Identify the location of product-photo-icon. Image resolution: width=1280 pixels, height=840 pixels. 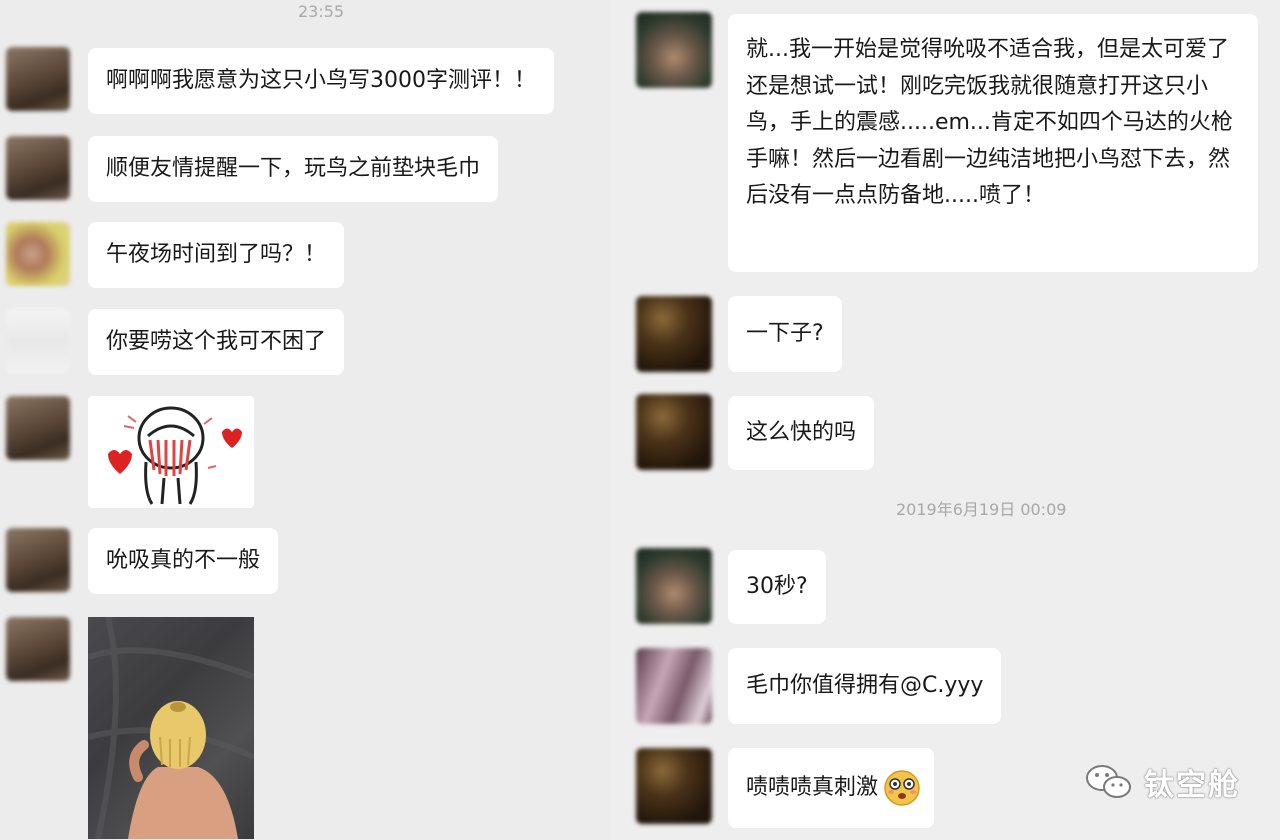
(171, 728).